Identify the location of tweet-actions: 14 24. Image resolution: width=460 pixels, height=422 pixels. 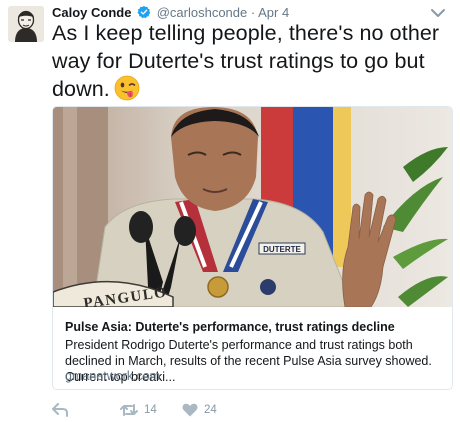
(242, 410).